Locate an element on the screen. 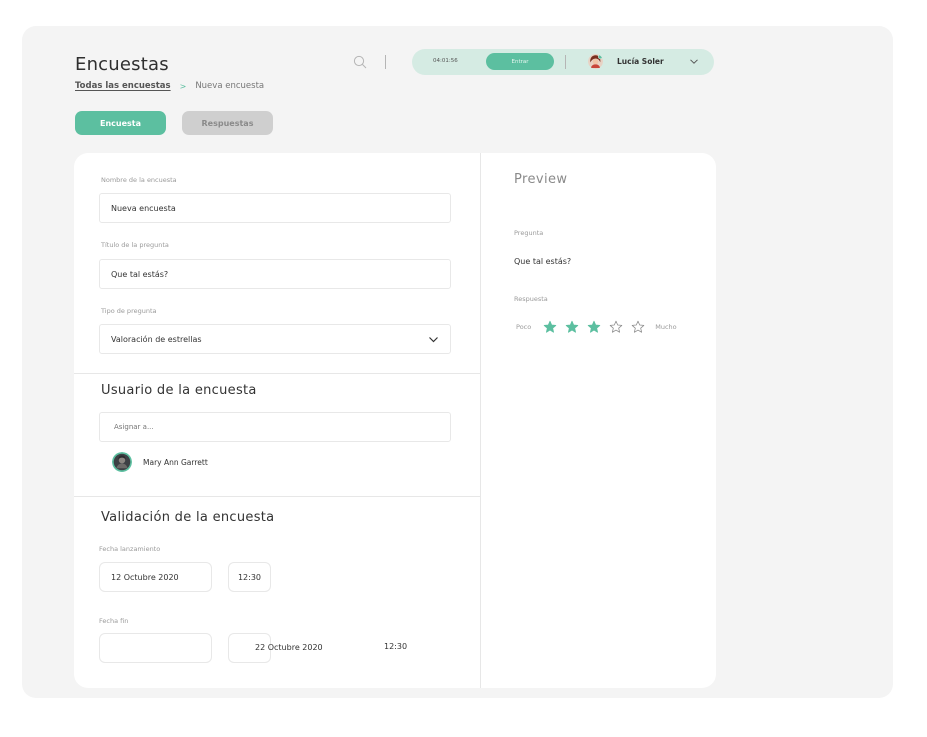 Image resolution: width=927 pixels, height=737 pixels. breadcrumb: Todas las encuestas > Nueva encuesta is located at coordinates (169, 86).